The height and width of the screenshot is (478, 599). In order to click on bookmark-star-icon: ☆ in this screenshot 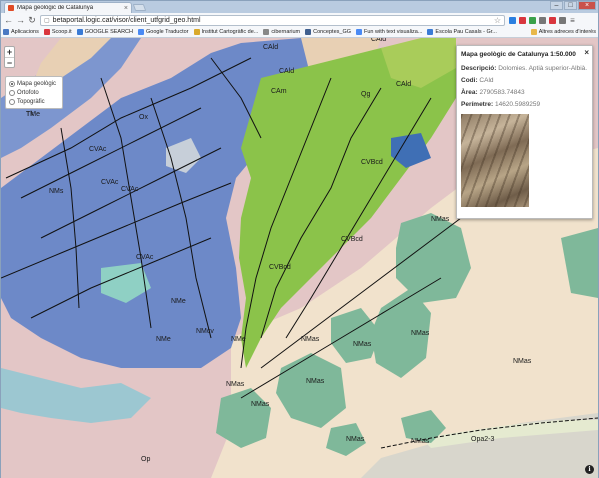, I will do `click(497, 20)`.